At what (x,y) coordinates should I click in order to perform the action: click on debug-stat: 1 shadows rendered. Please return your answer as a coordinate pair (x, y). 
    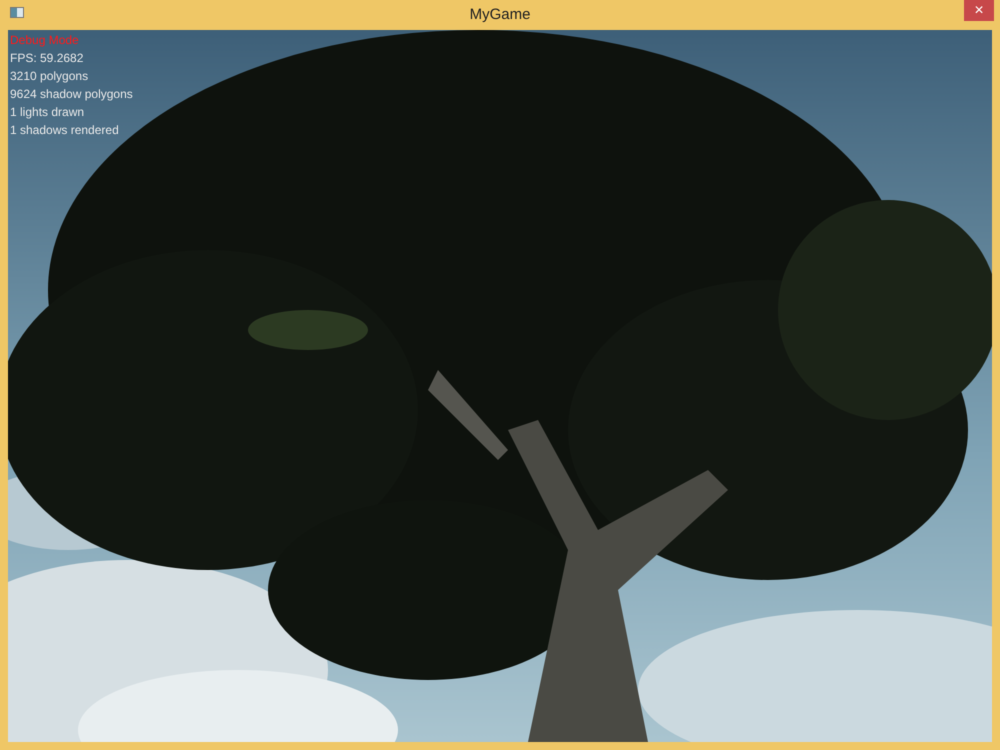
    Looking at the image, I should click on (65, 130).